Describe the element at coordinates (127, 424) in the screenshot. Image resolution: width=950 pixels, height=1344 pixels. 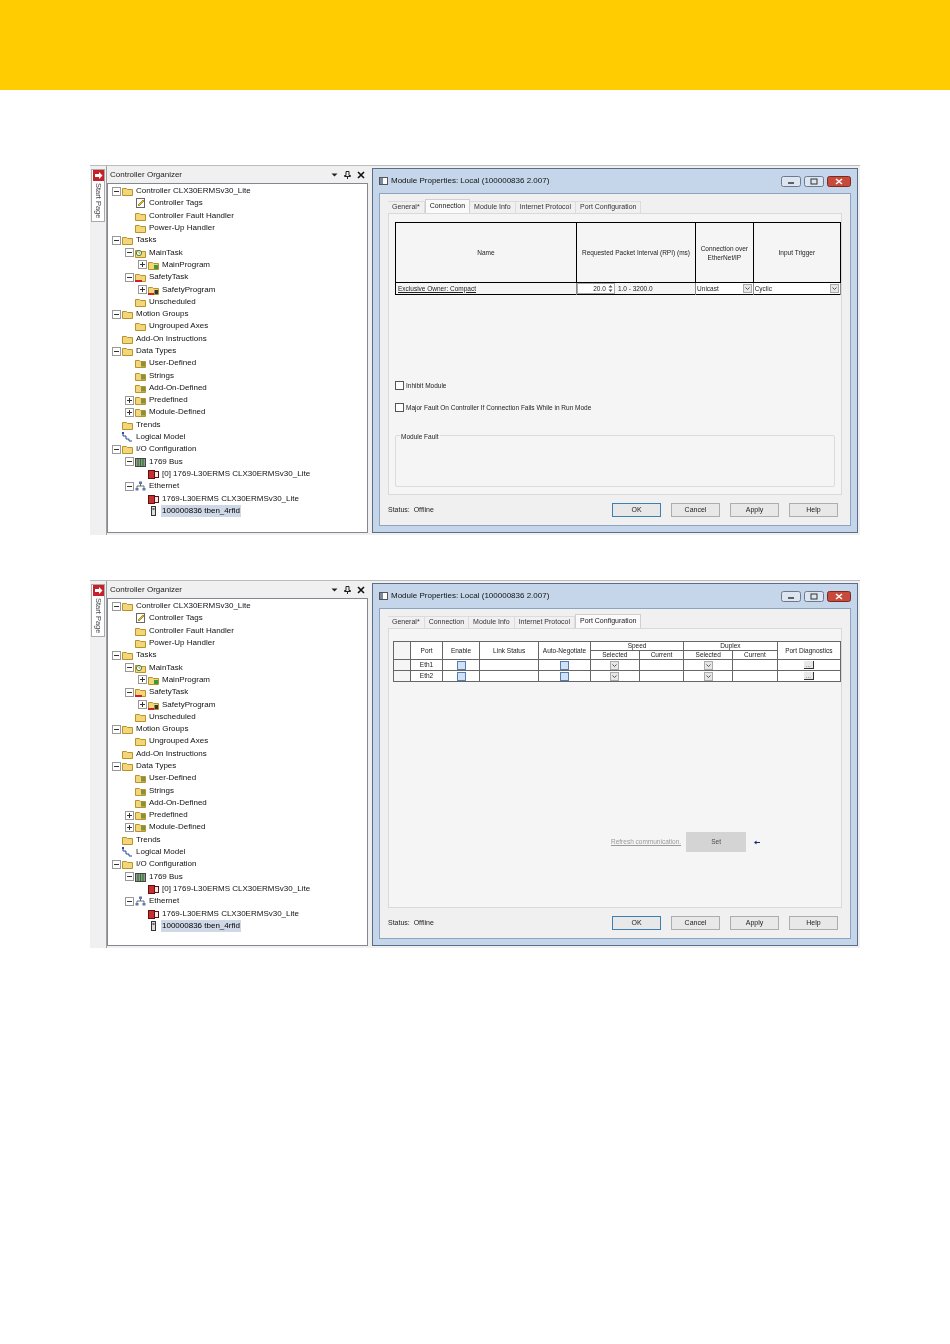
I see `folder-icon` at that location.